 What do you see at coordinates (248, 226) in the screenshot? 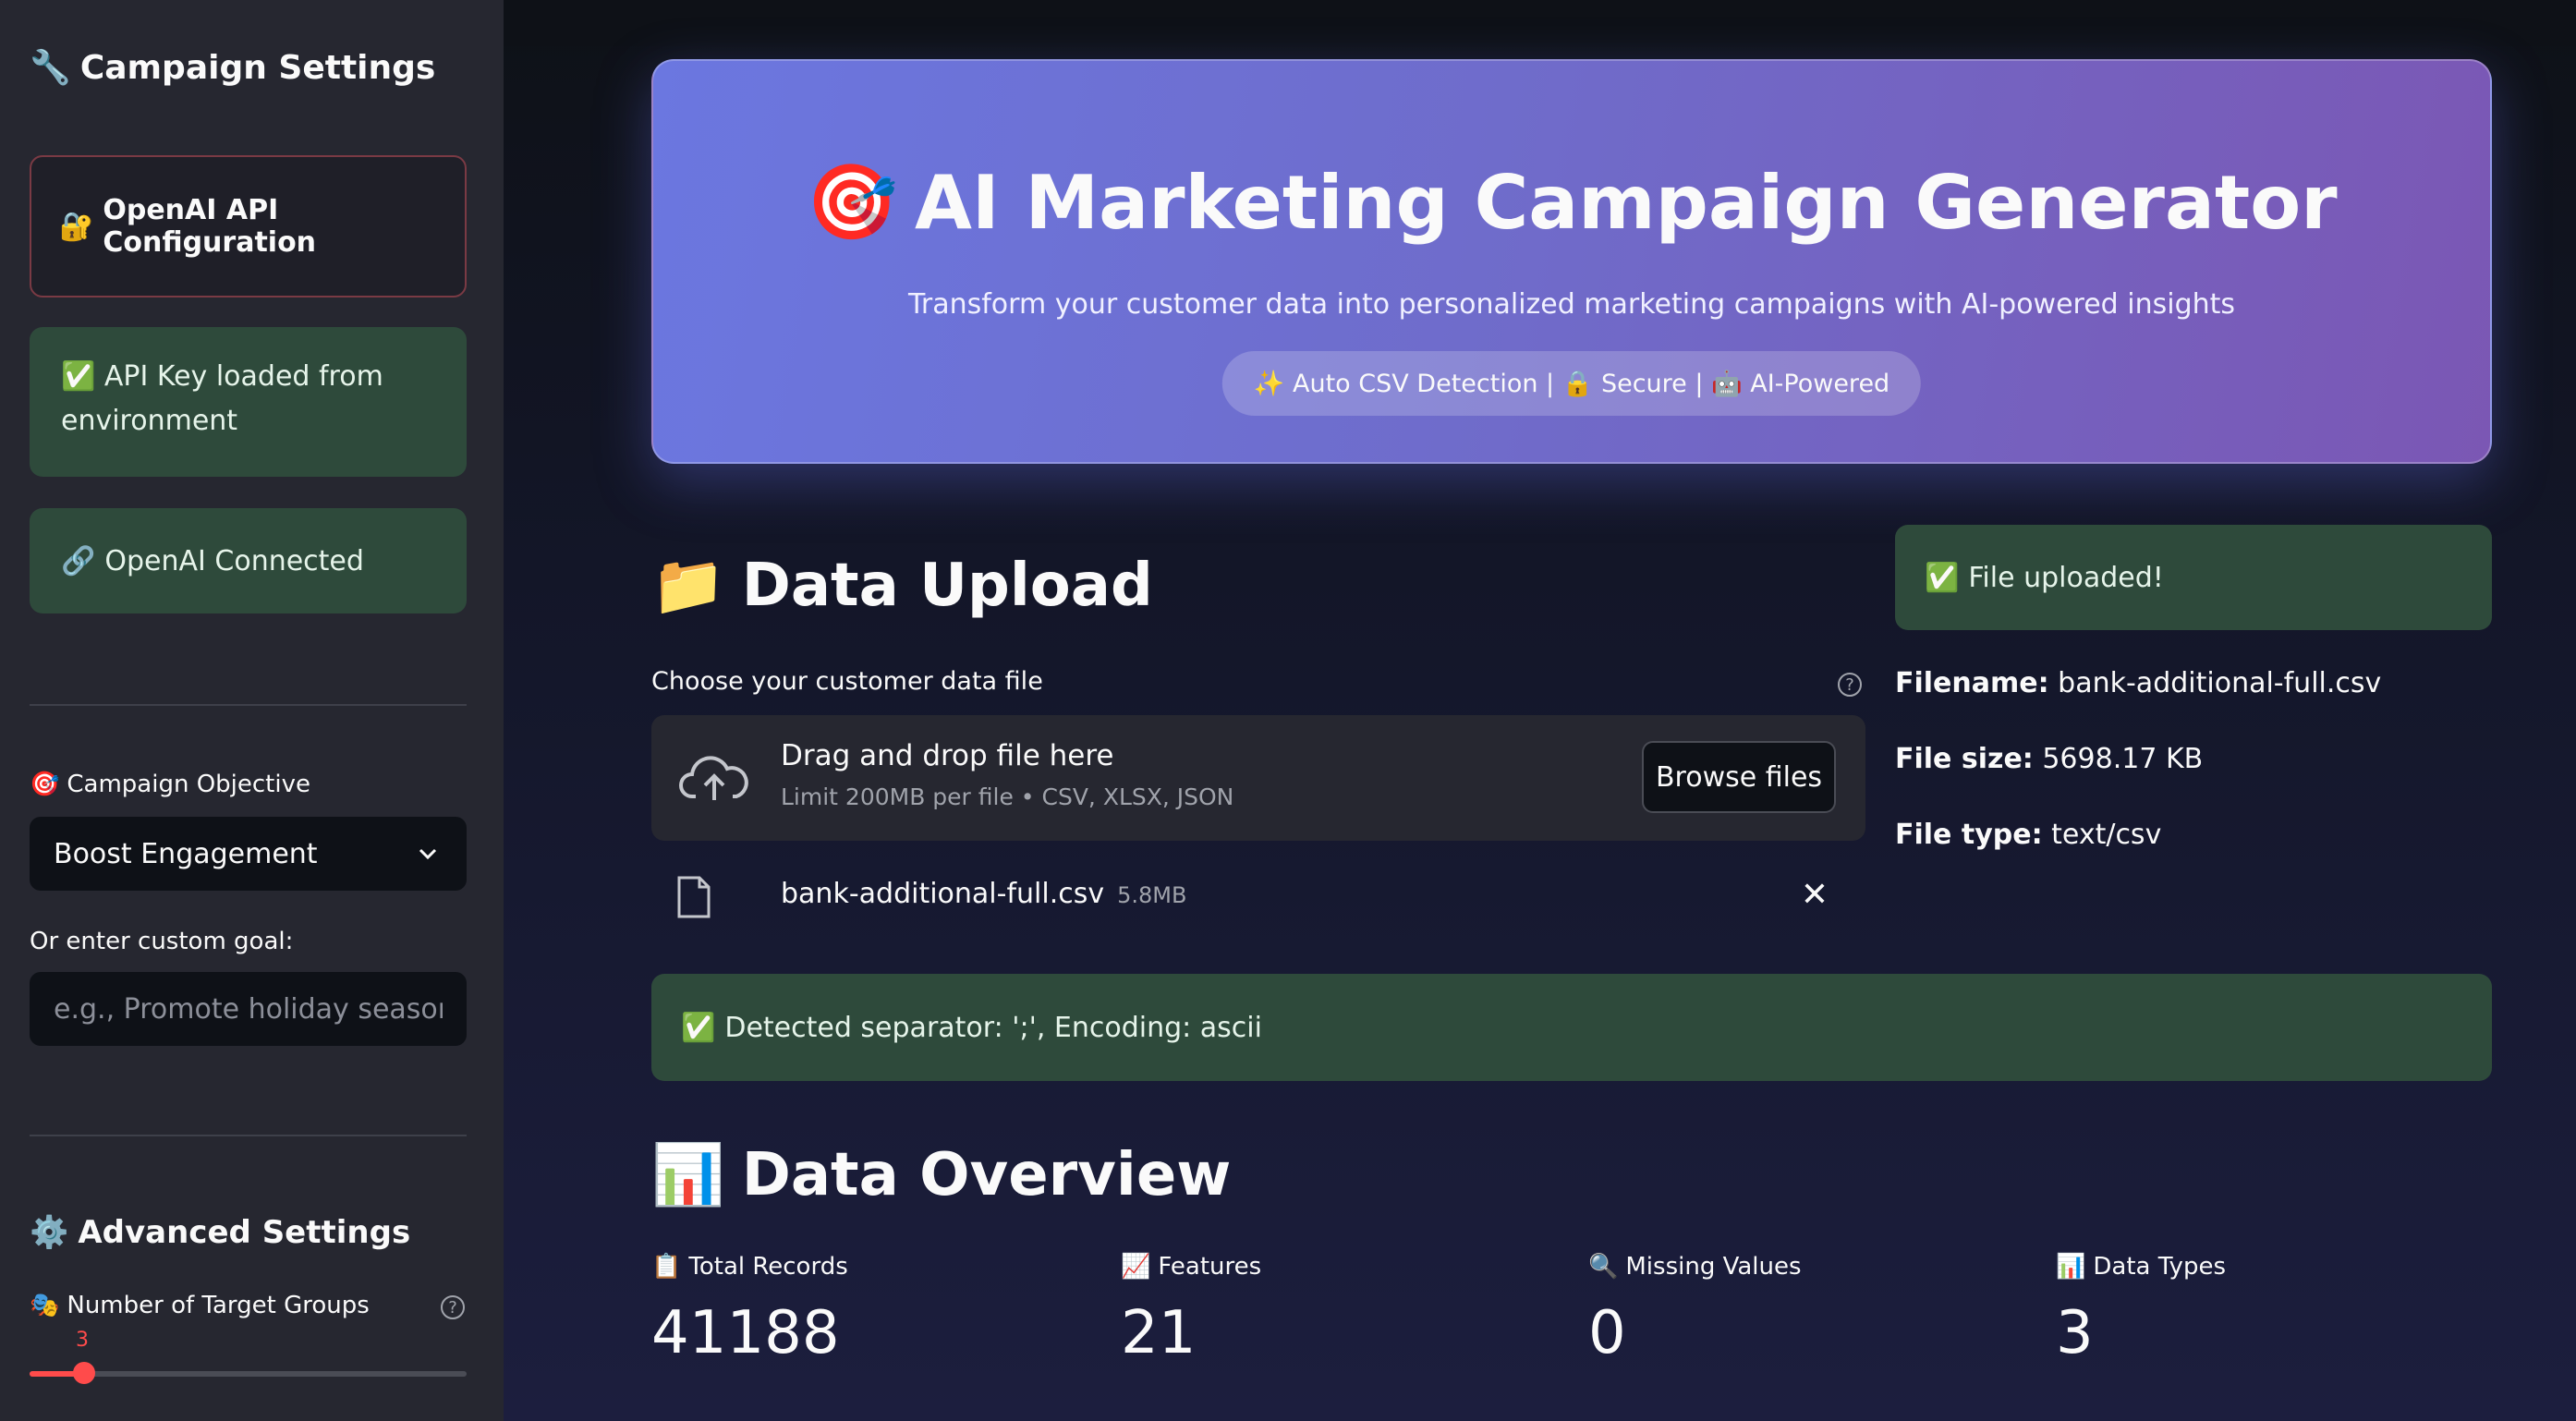
I see `api-config-expander: 🔐 OpenAI API Configuration` at bounding box center [248, 226].